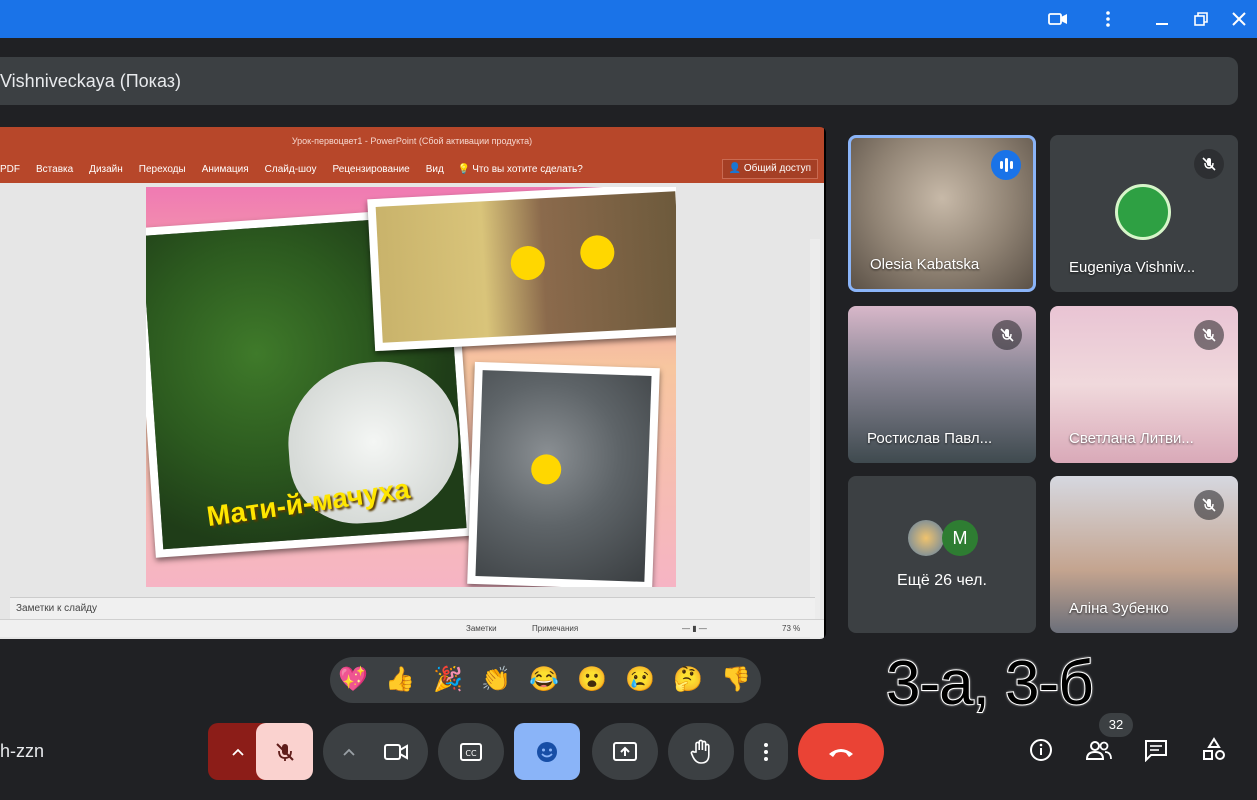 The width and height of the screenshot is (1257, 800). Describe the element at coordinates (563, 474) in the screenshot. I see `stones-photo` at that location.